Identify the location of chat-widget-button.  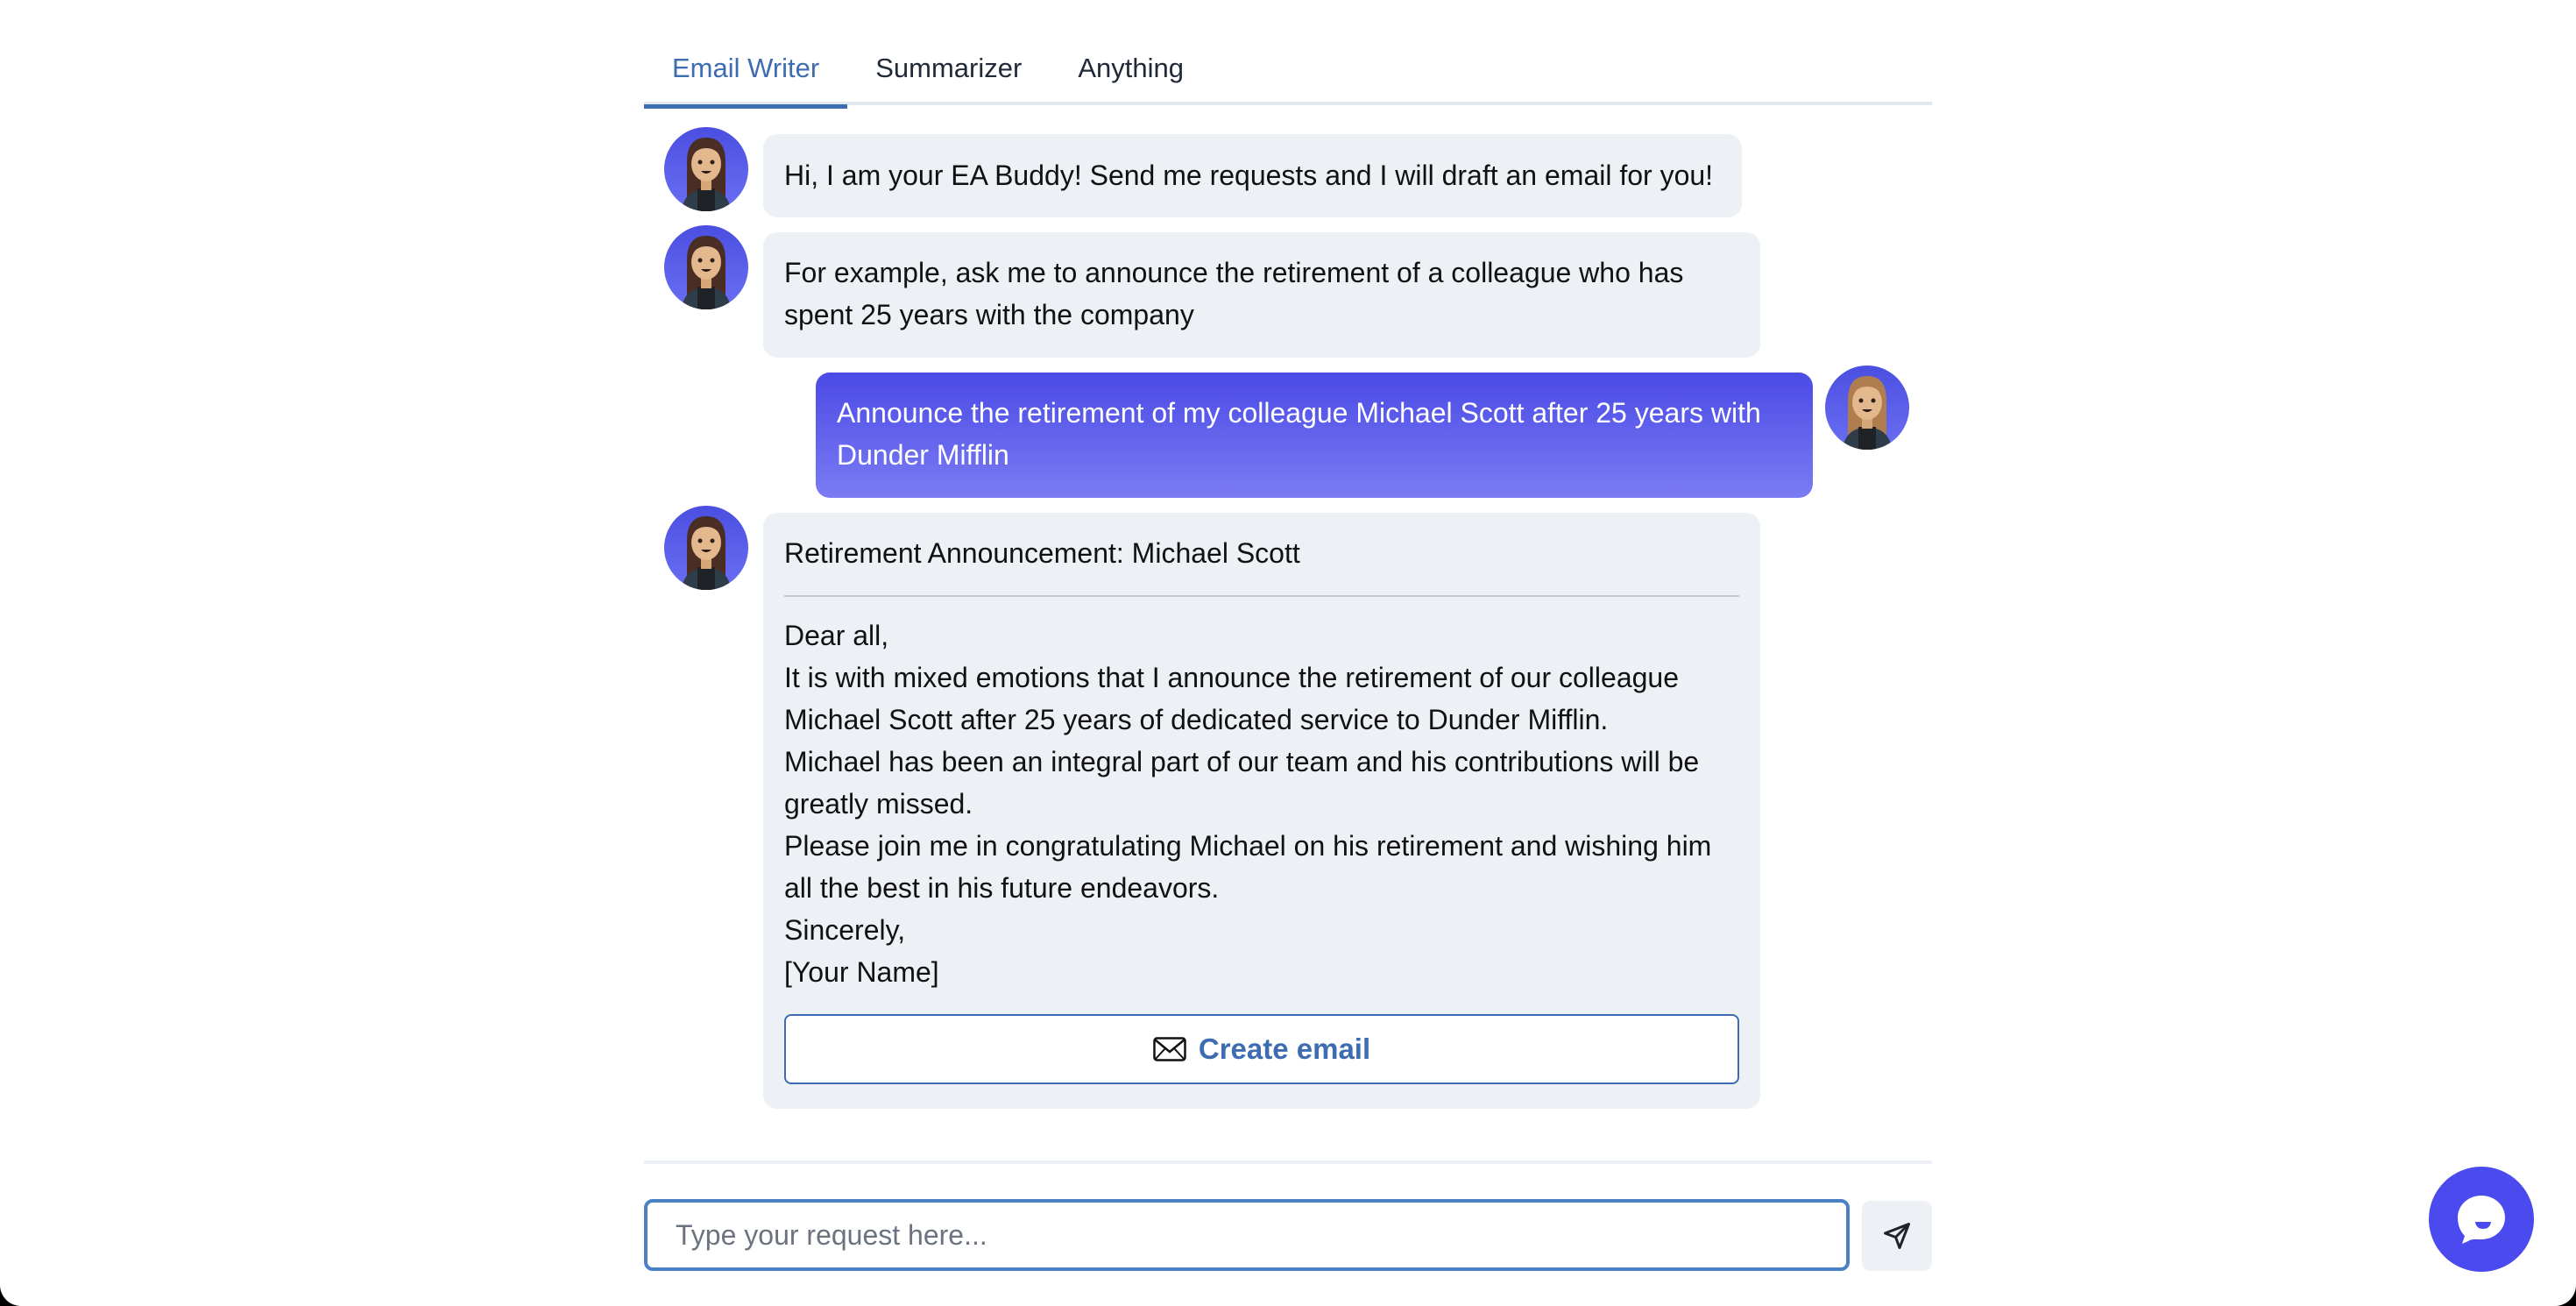
(2481, 1219).